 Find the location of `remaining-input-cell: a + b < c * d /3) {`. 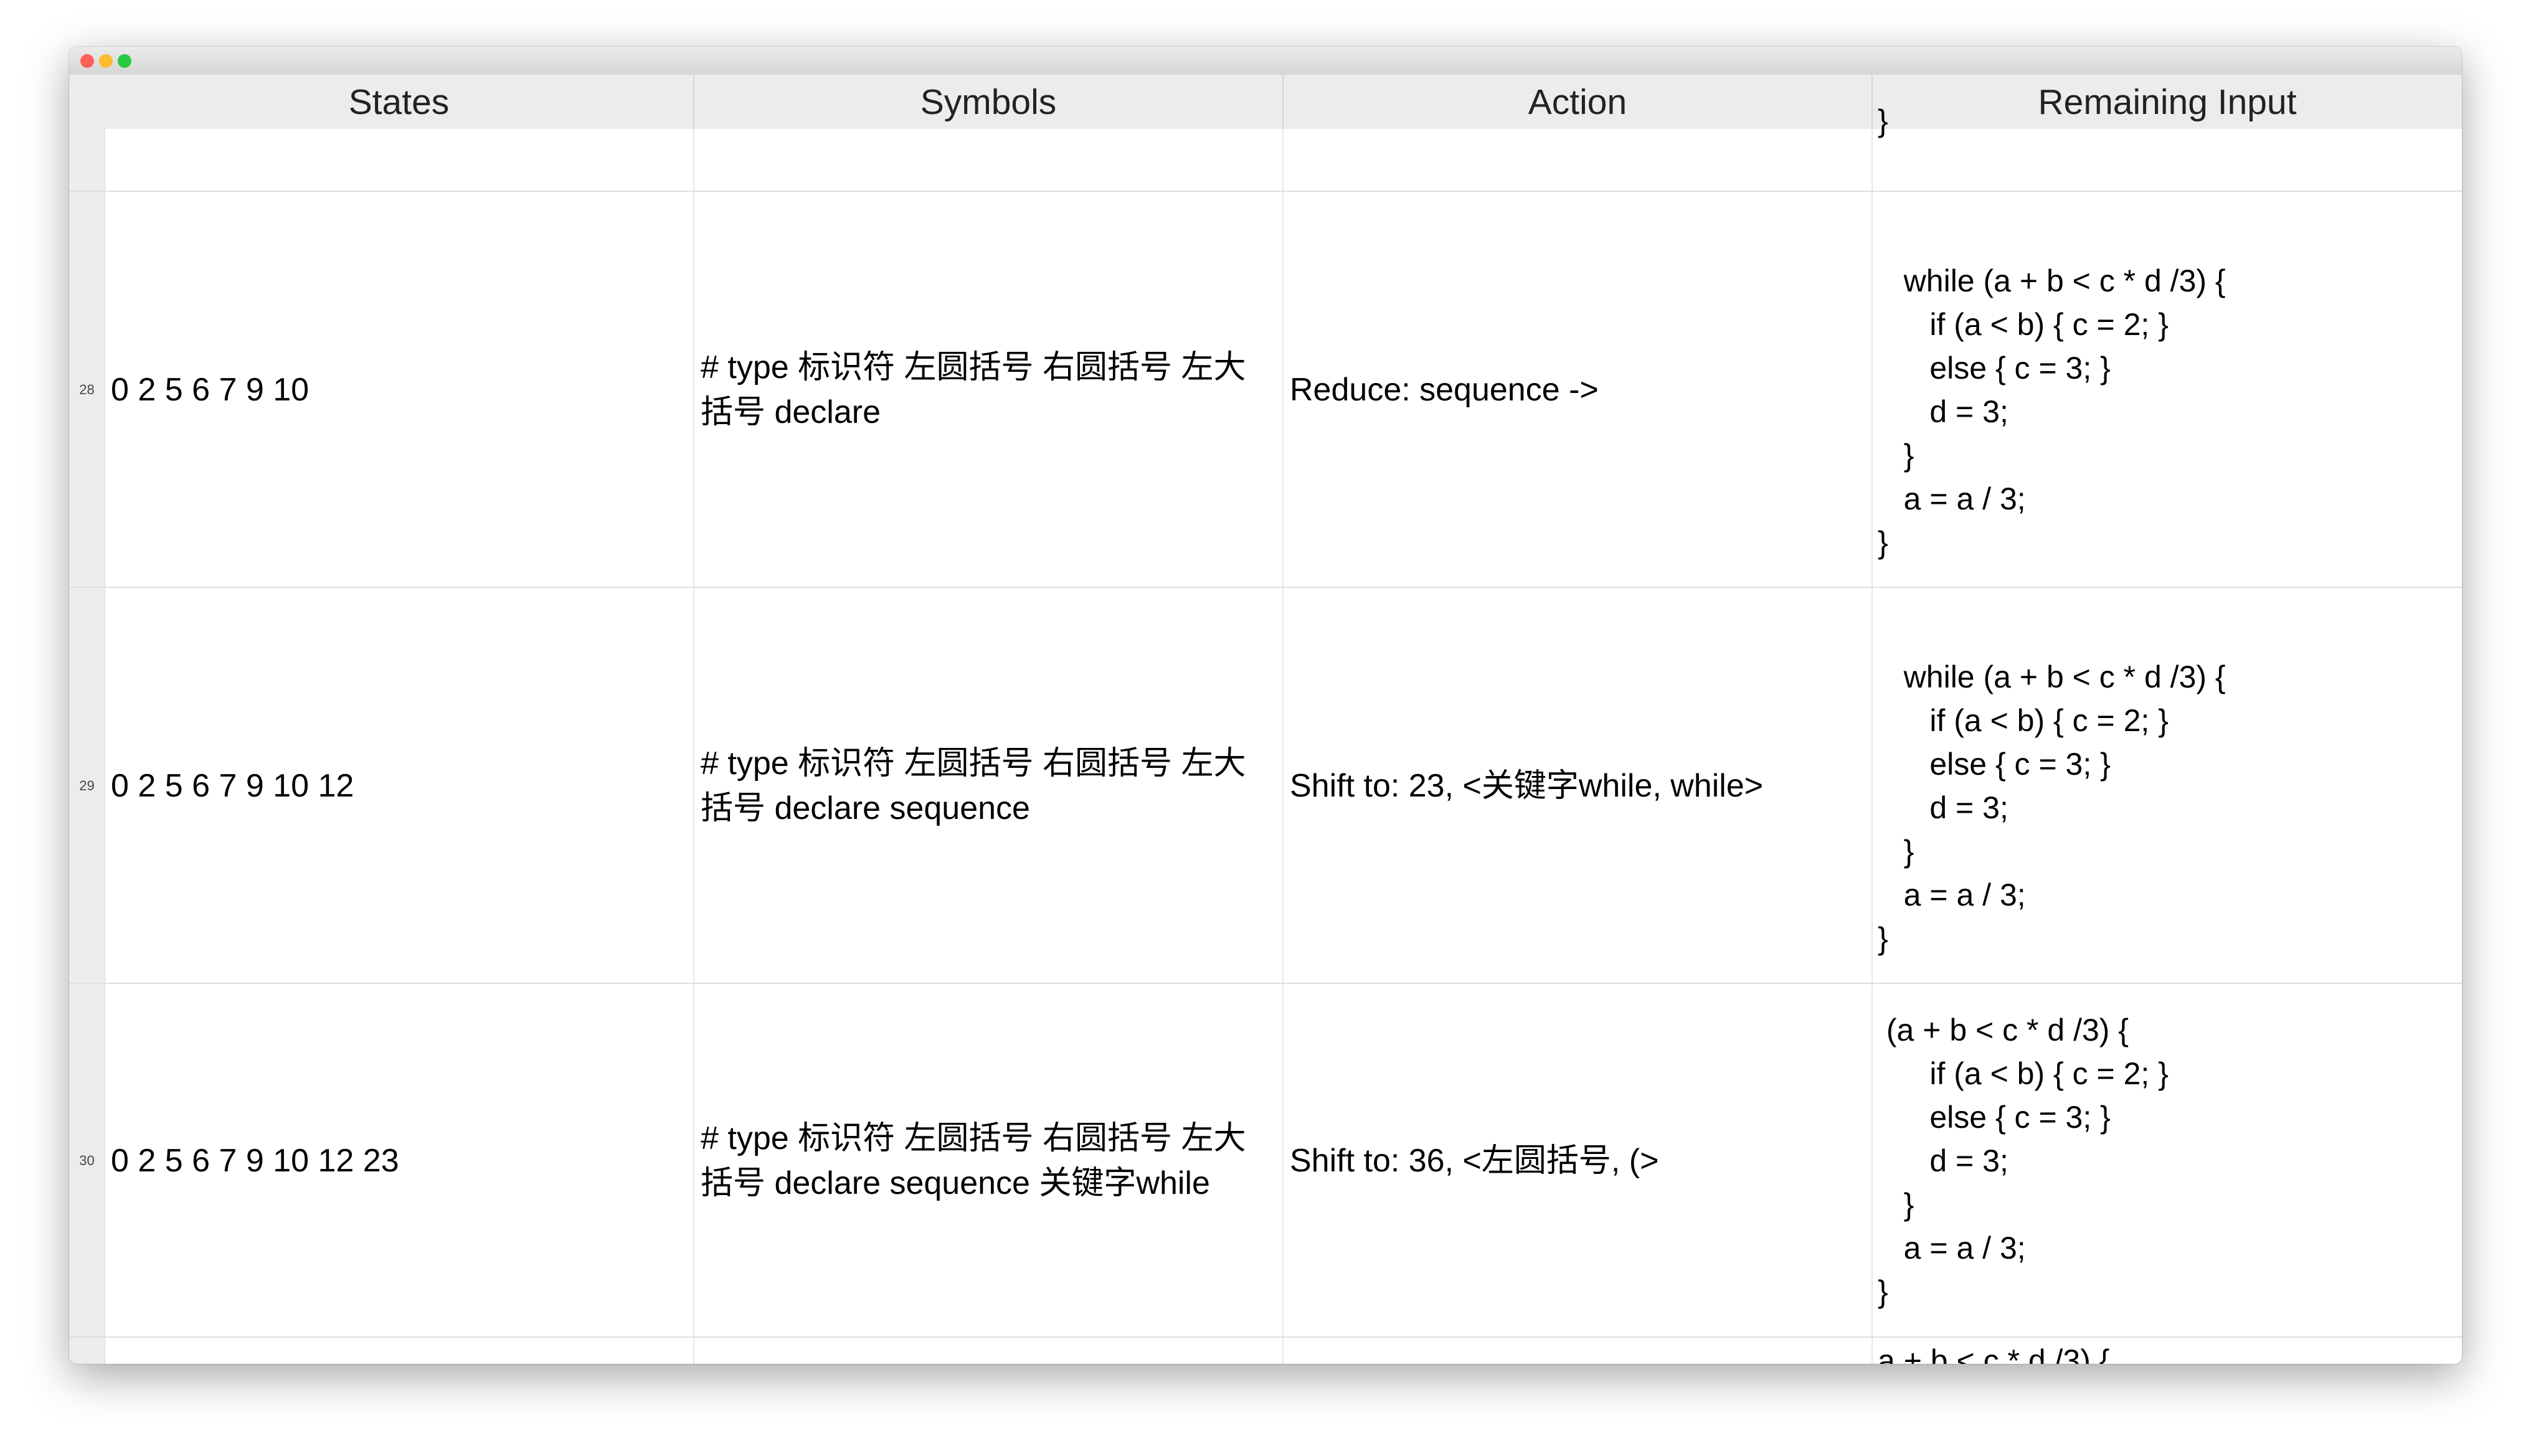

remaining-input-cell: a + b < c * d /3) { is located at coordinates (1994, 1353).